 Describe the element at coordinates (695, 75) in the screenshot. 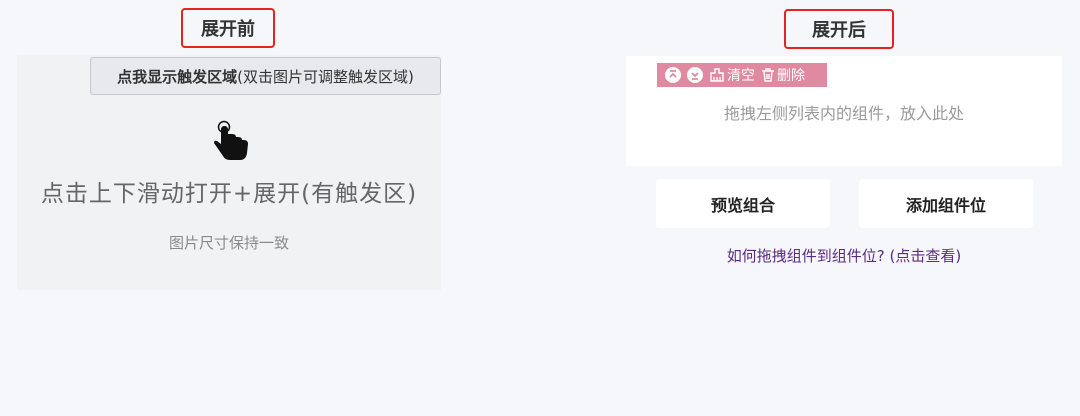

I see `expand-down-icon` at that location.